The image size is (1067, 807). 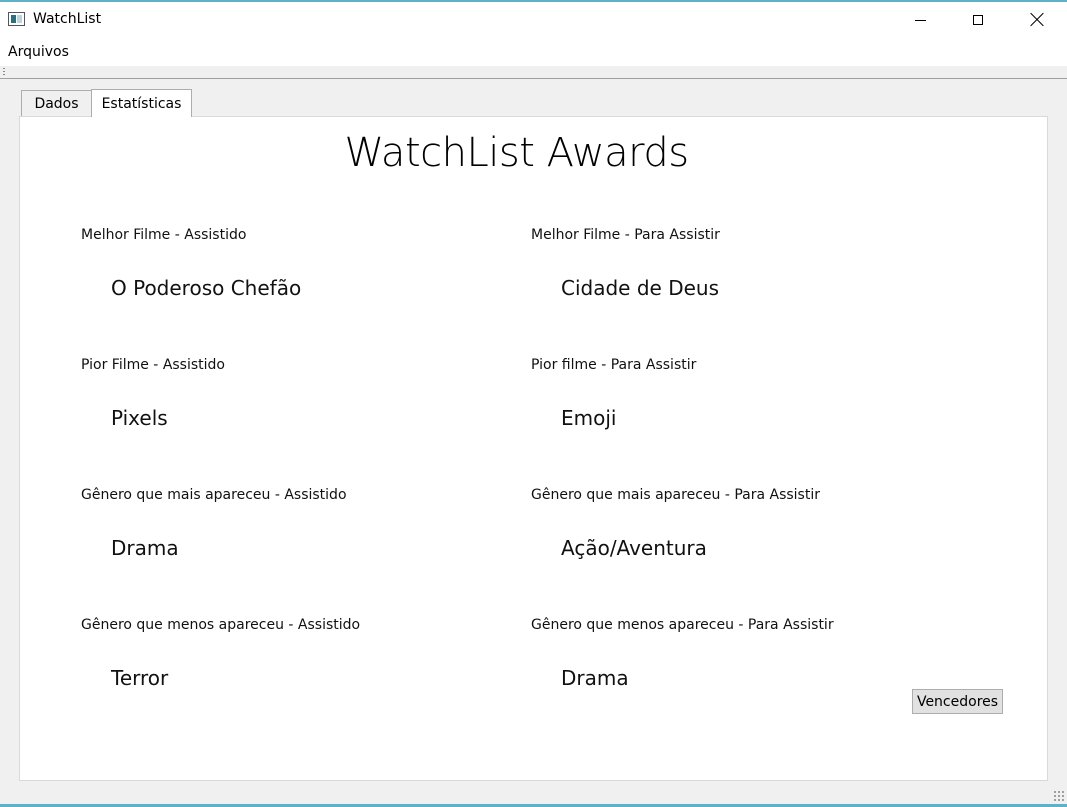 I want to click on toolbar-strip, so click(x=533, y=72).